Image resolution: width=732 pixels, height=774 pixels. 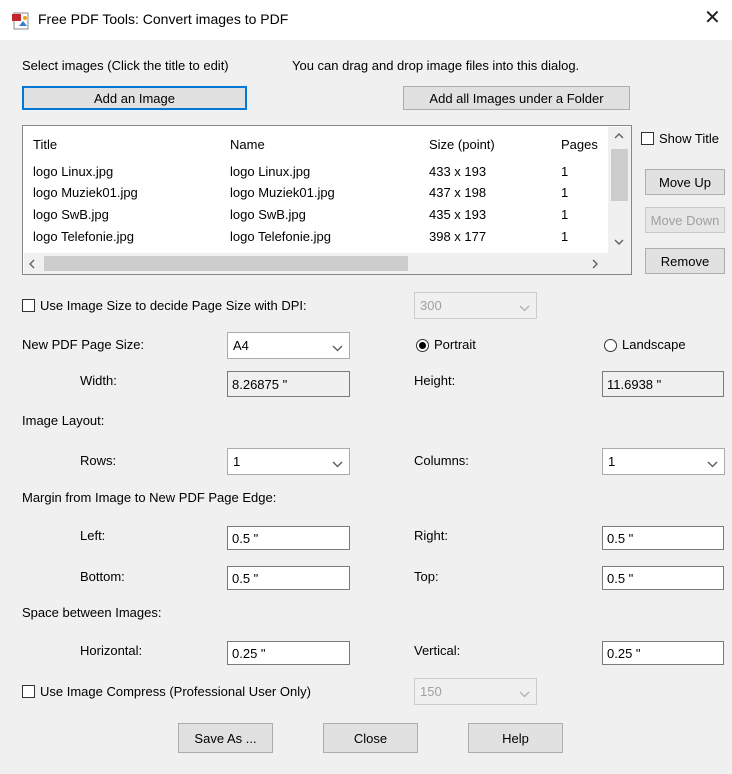 What do you see at coordinates (455, 344) in the screenshot?
I see `portrait-label: Portrait` at bounding box center [455, 344].